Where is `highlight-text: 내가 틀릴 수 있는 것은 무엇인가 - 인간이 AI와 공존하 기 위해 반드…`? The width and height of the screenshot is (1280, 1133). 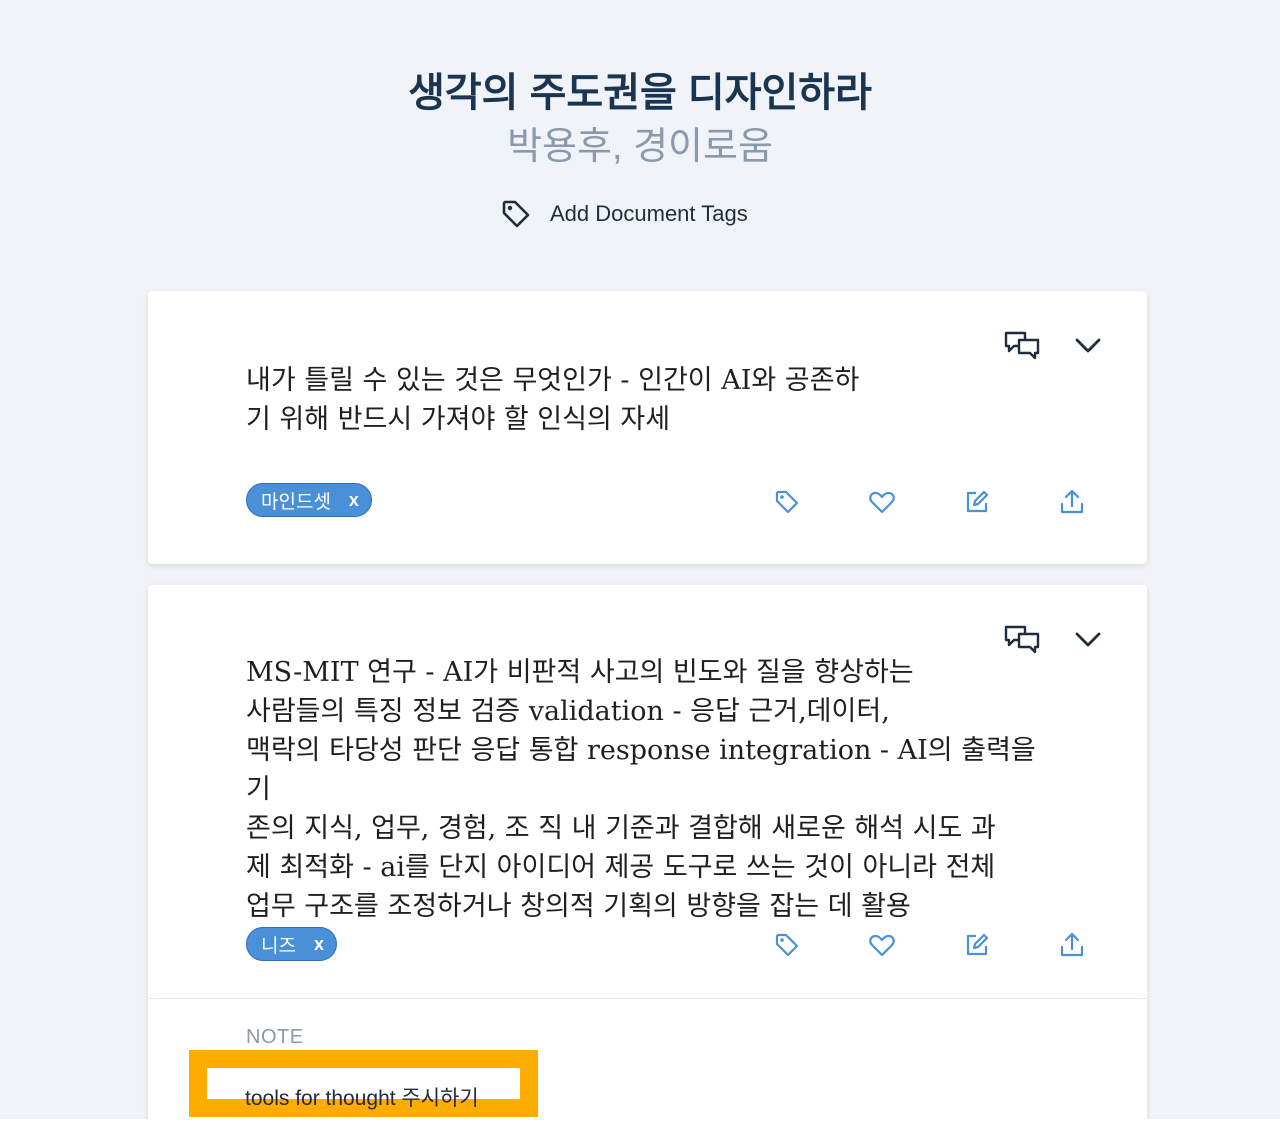
highlight-text: 내가 틀릴 수 있는 것은 무엇인가 - 인간이 AI와 공존하 기 위해 반드… is located at coordinates (606, 400).